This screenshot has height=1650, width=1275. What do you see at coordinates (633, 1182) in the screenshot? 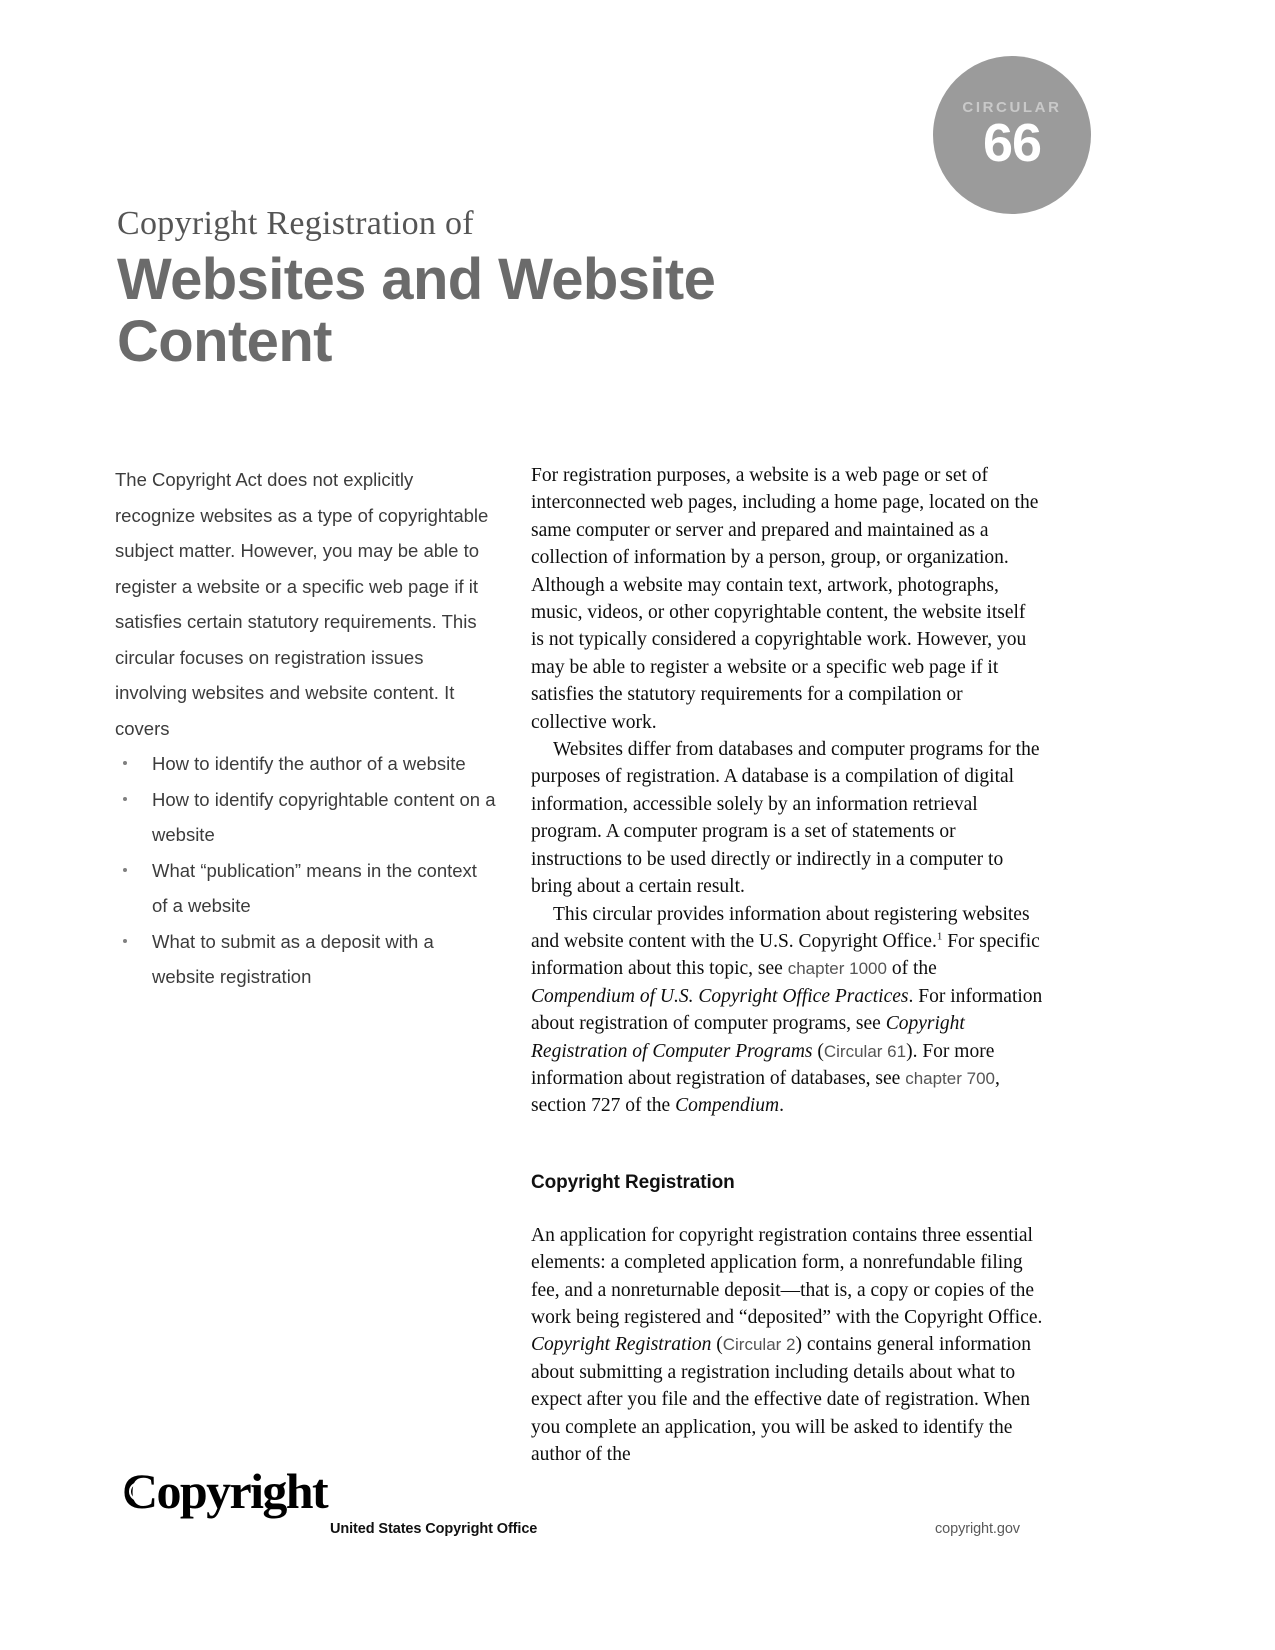
I see `section-heading-copyright-registration: Copyright Registration` at bounding box center [633, 1182].